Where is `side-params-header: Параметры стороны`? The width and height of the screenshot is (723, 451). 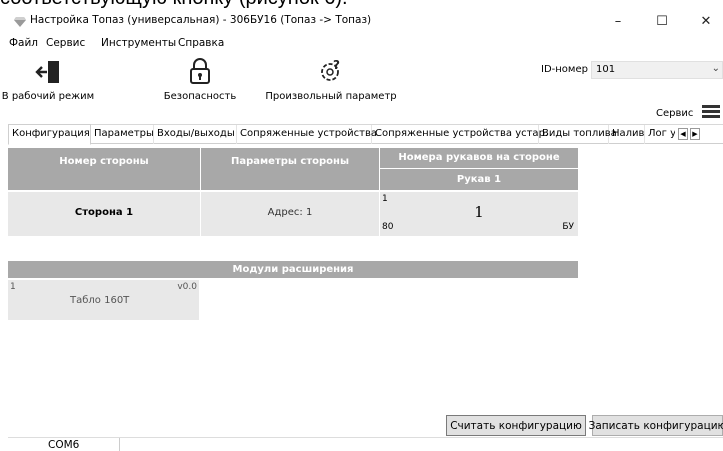 side-params-header: Параметры стороны is located at coordinates (290, 169).